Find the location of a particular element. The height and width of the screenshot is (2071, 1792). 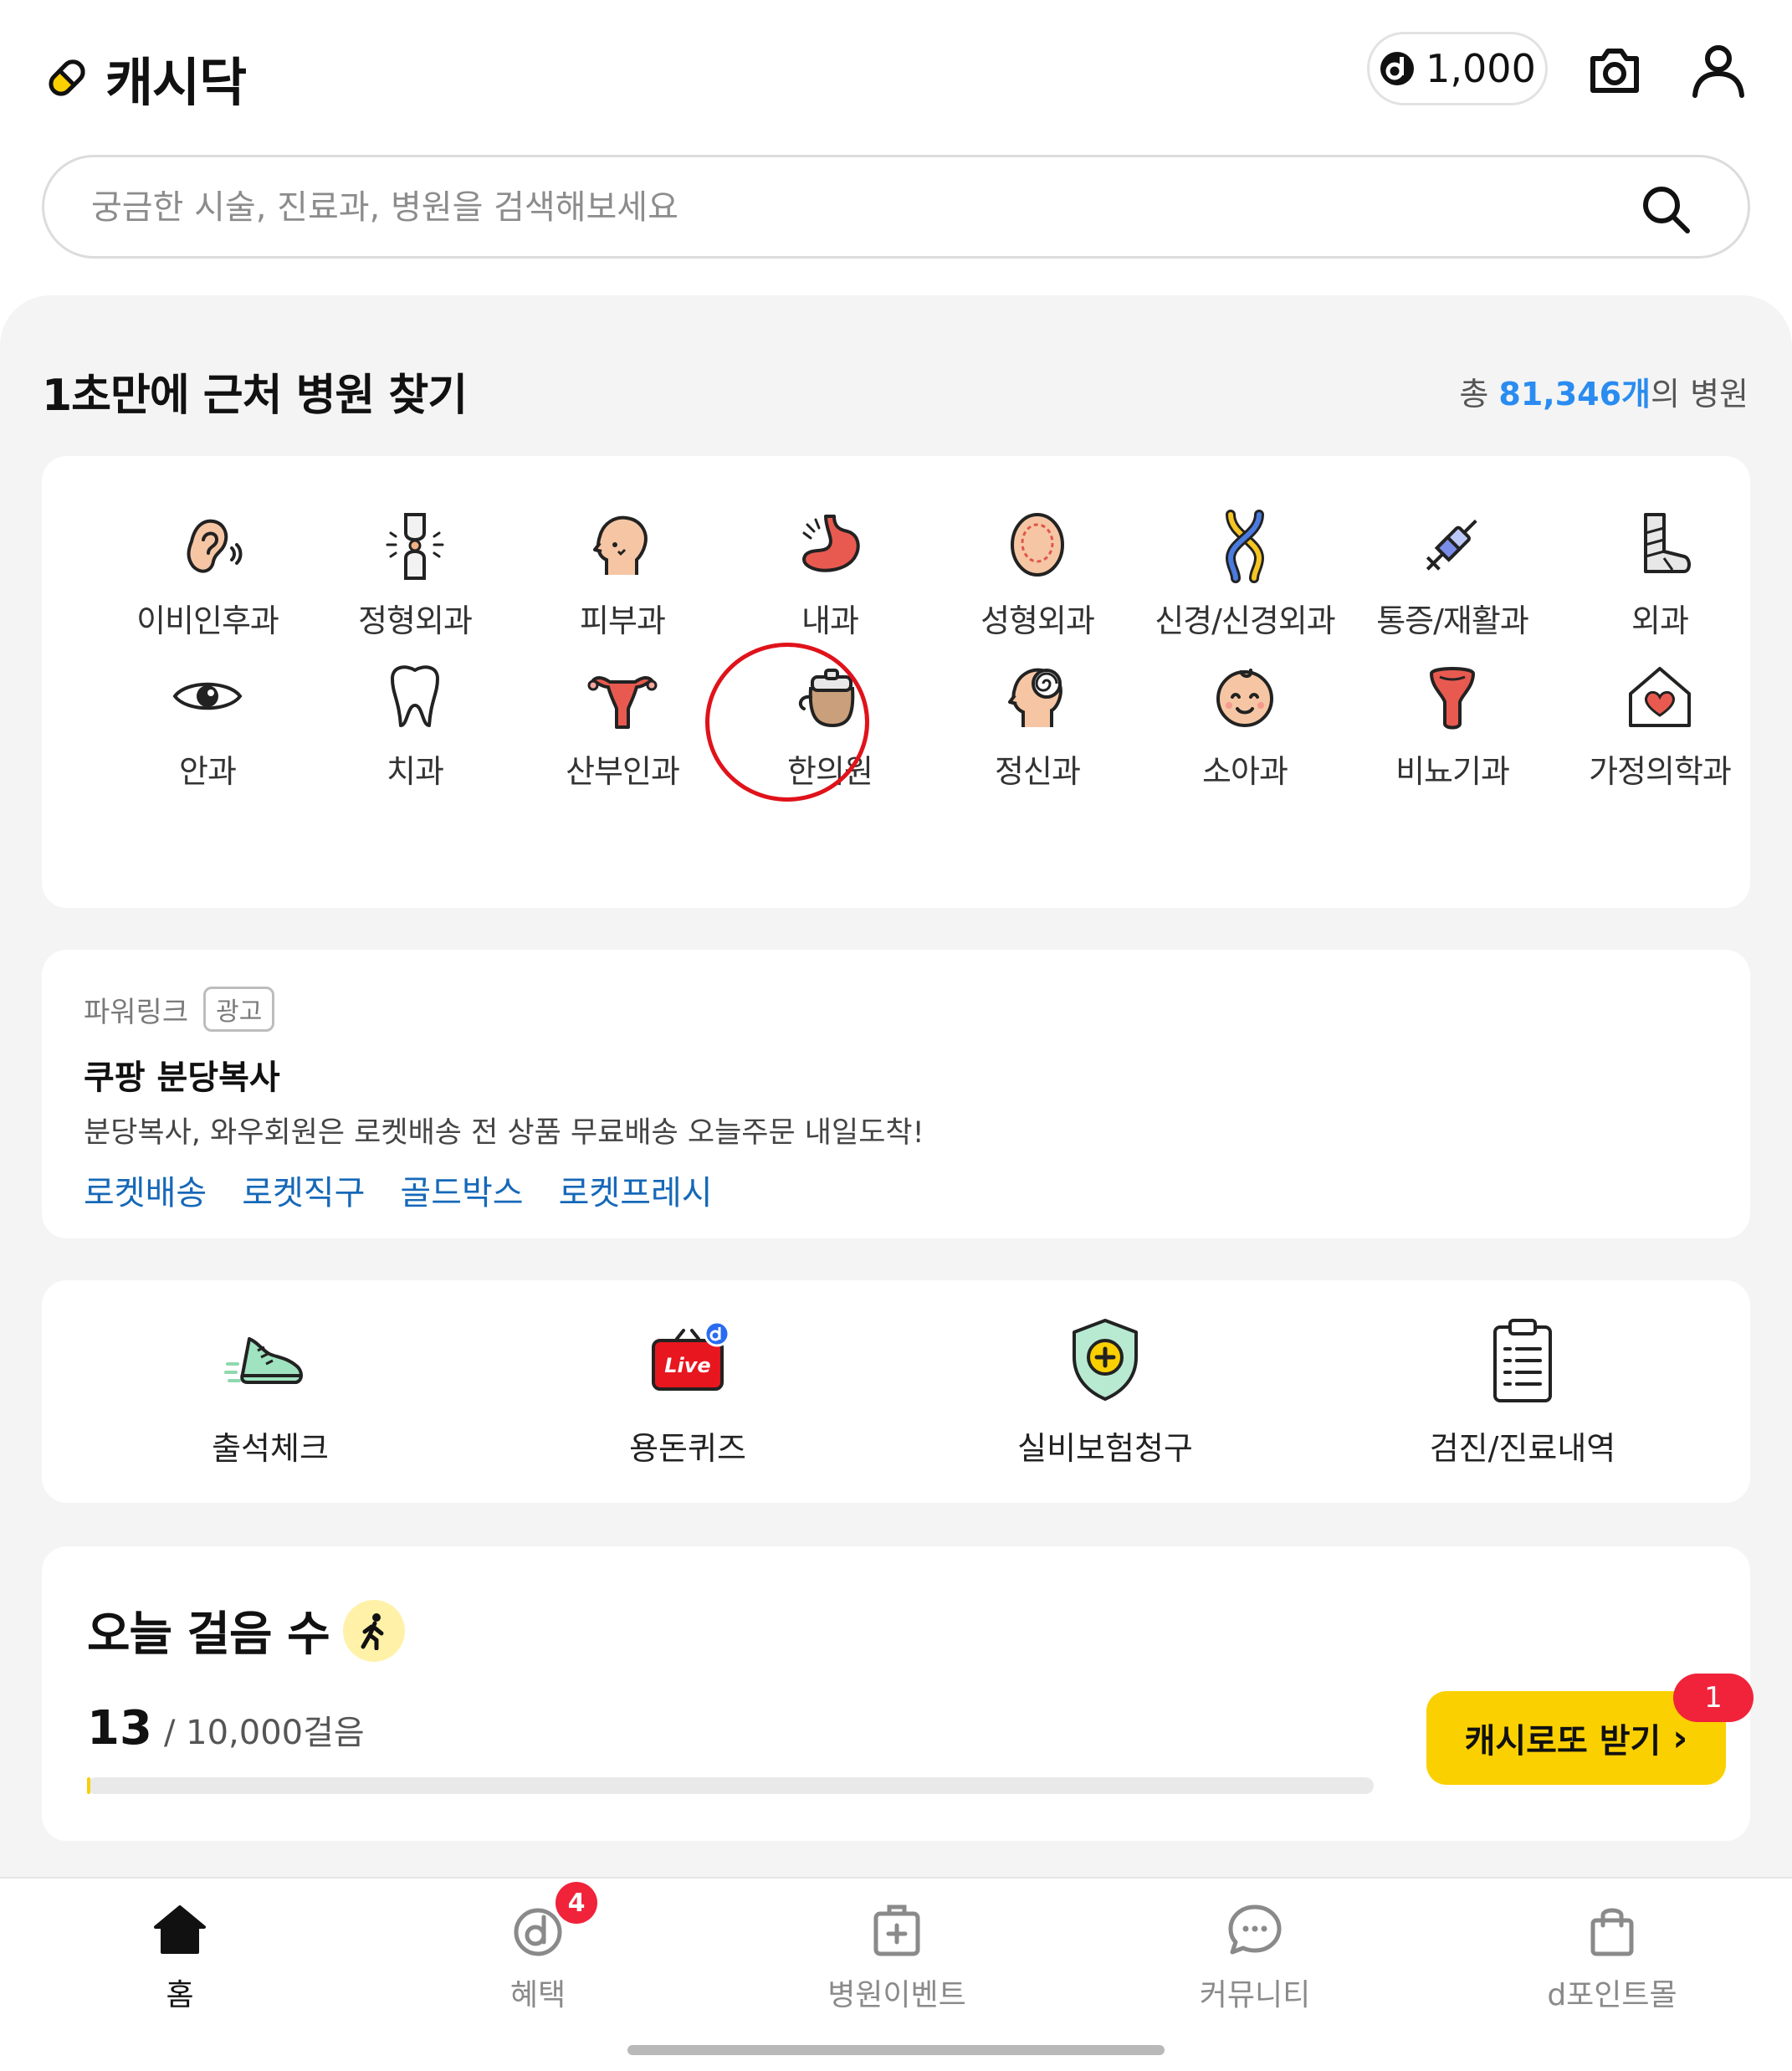

profile-icon is located at coordinates (1718, 71).